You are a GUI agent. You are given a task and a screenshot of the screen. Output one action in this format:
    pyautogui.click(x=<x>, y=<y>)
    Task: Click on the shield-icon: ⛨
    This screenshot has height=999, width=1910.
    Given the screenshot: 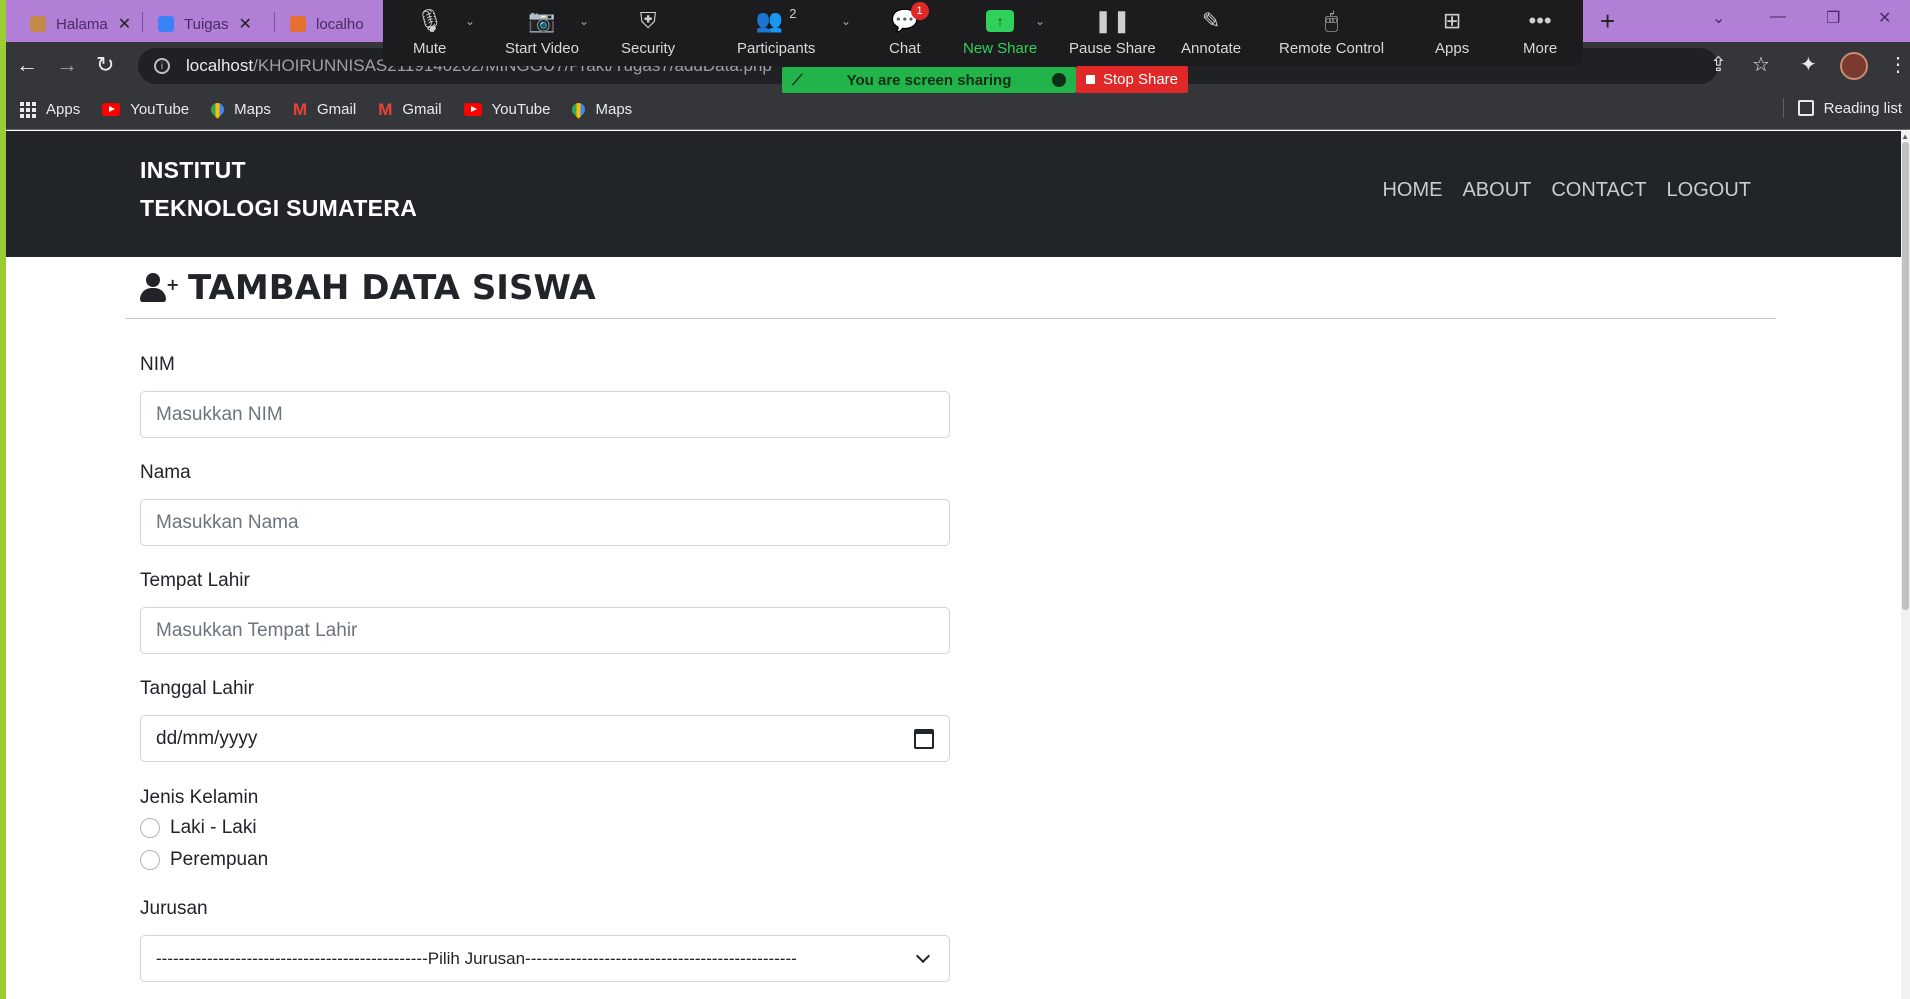 What is the action you would take?
    pyautogui.click(x=648, y=20)
    